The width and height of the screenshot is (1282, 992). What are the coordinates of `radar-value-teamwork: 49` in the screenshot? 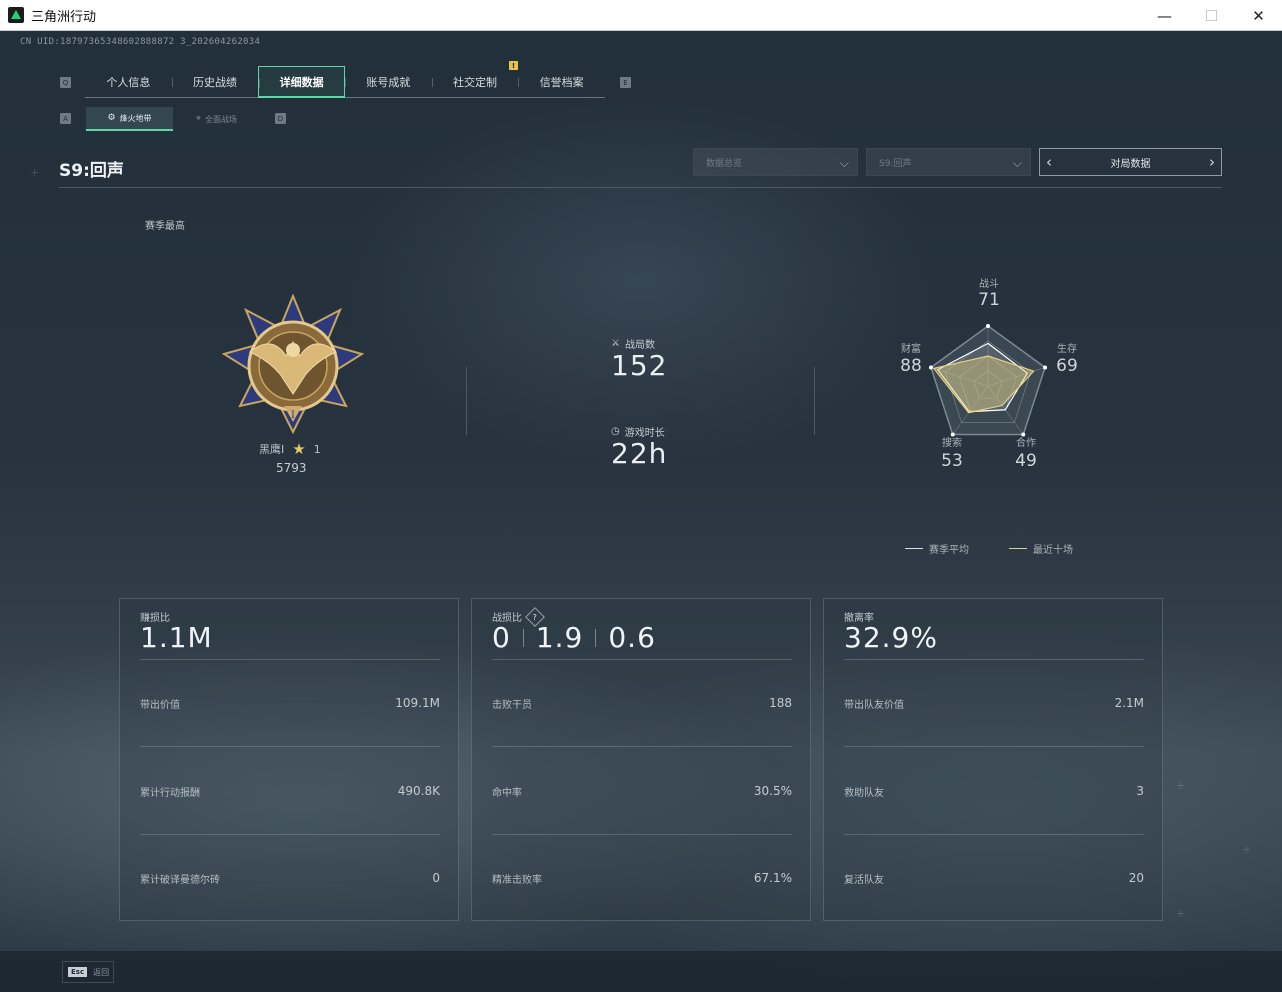 It's located at (1026, 461).